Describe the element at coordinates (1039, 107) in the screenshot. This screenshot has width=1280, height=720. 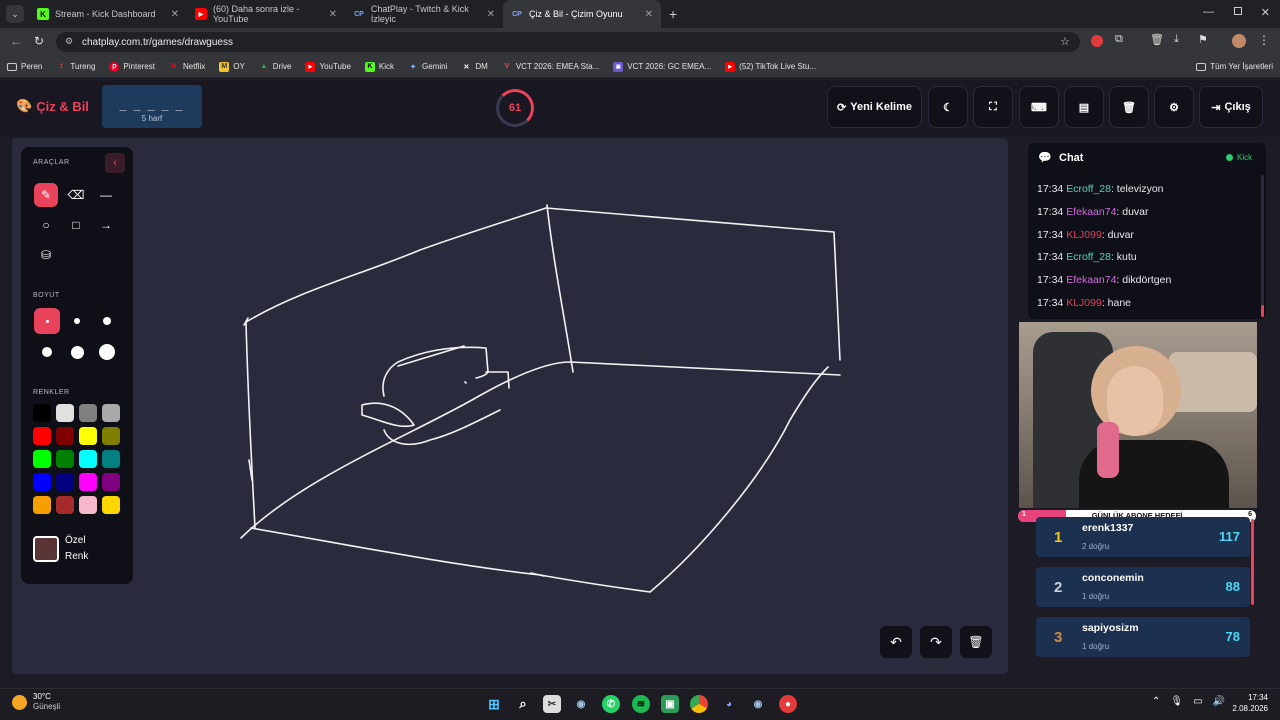
I see `keyboard-button: ⌨` at that location.